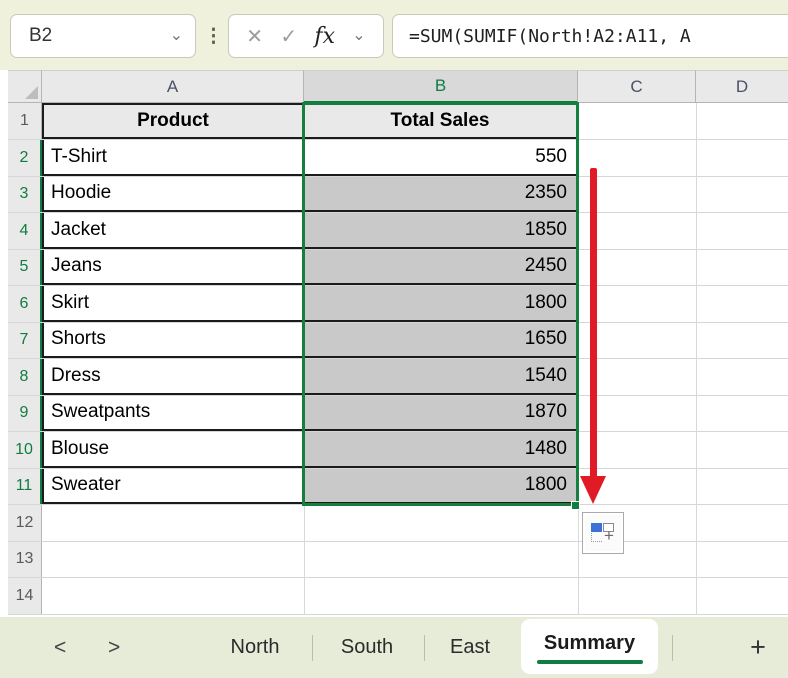 This screenshot has width=788, height=678. I want to click on table-row: 5 Jeans 2450, so click(398, 267).